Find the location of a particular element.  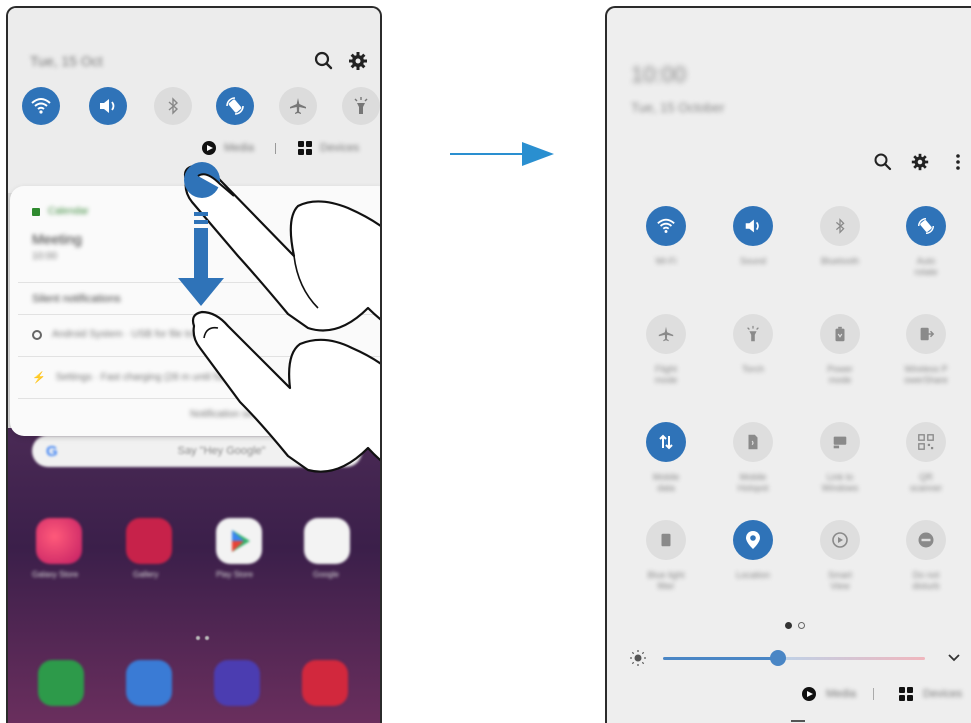

powershare-icon is located at coordinates (926, 334).